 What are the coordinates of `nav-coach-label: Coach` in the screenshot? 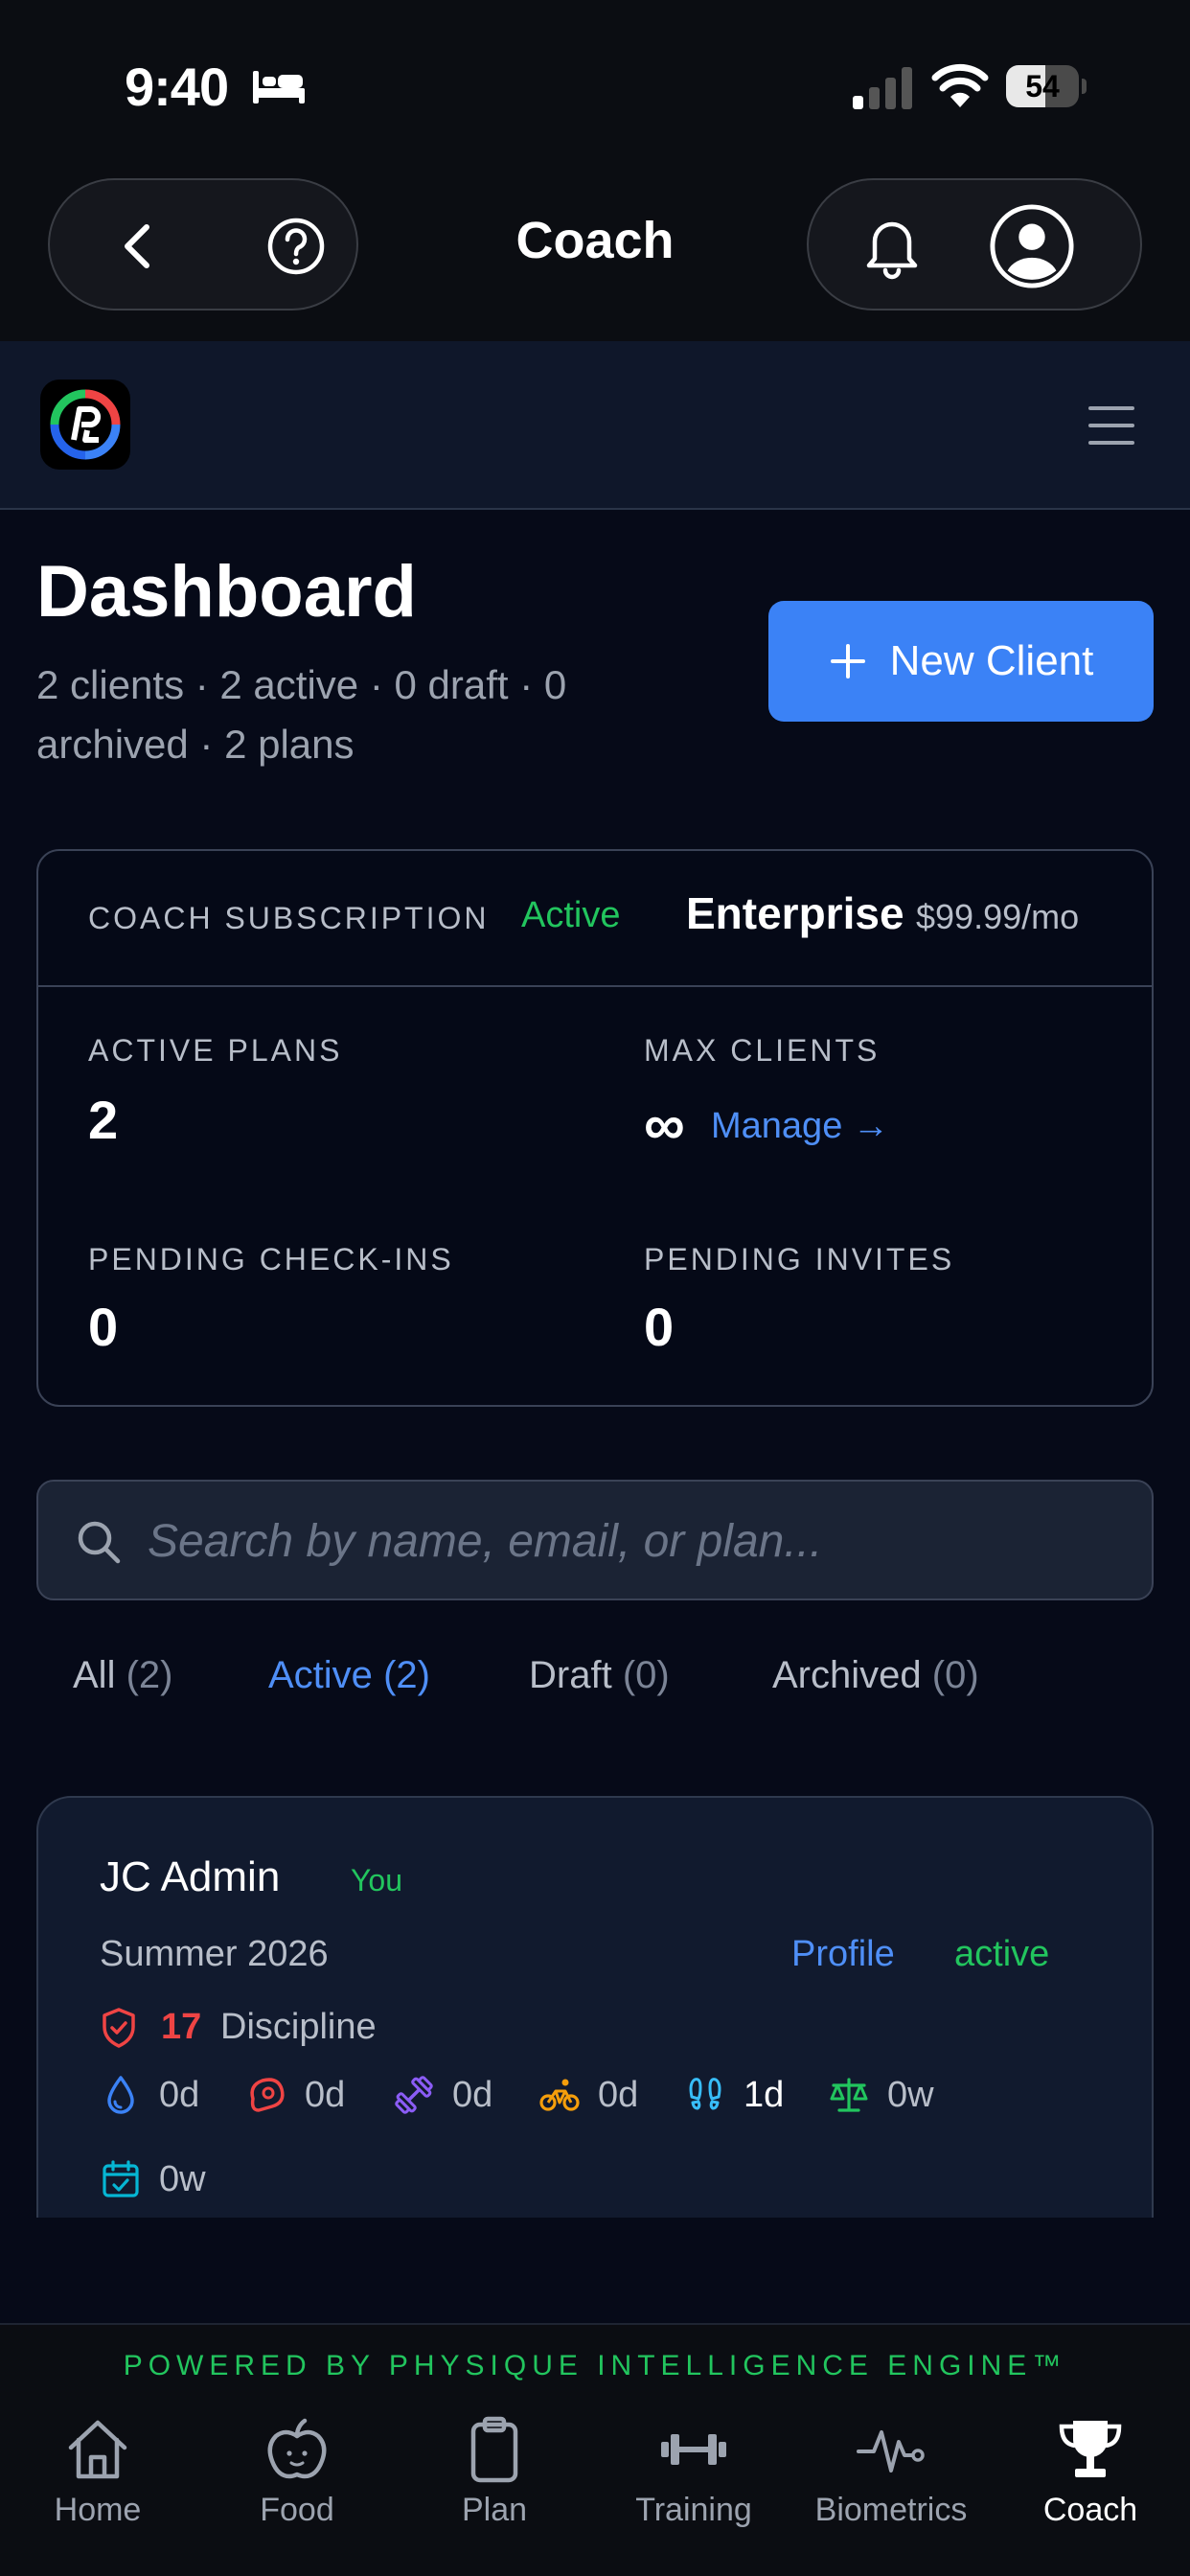 It's located at (1090, 2510).